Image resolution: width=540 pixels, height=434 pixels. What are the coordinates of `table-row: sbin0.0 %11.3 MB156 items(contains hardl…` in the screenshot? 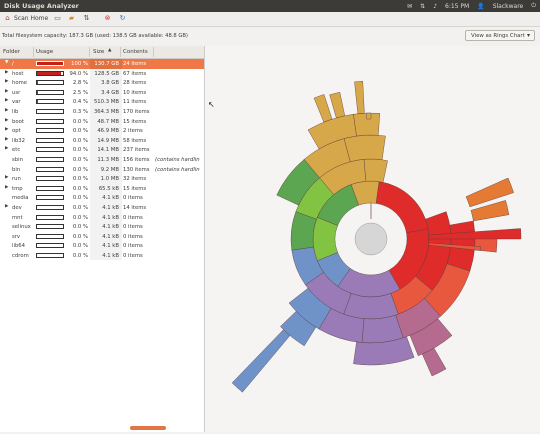 It's located at (102, 160).